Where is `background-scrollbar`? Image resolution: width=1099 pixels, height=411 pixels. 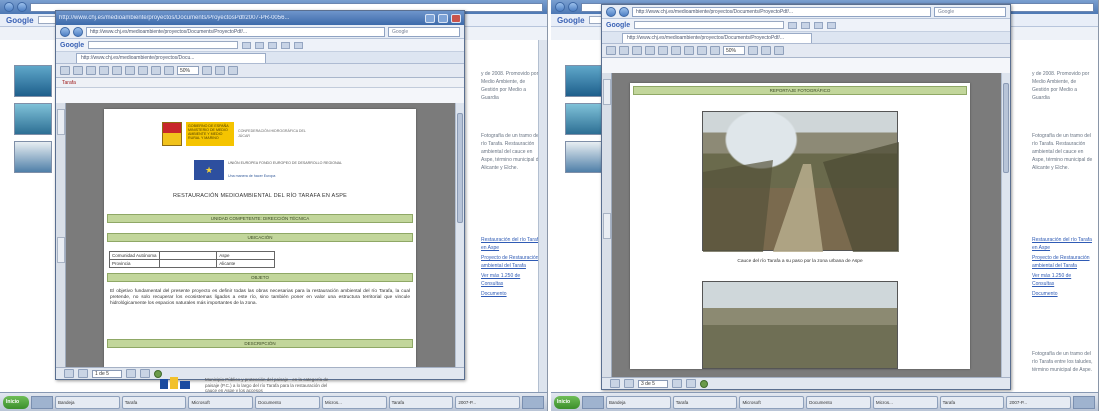
background-scrollbar is located at coordinates (542, 216).